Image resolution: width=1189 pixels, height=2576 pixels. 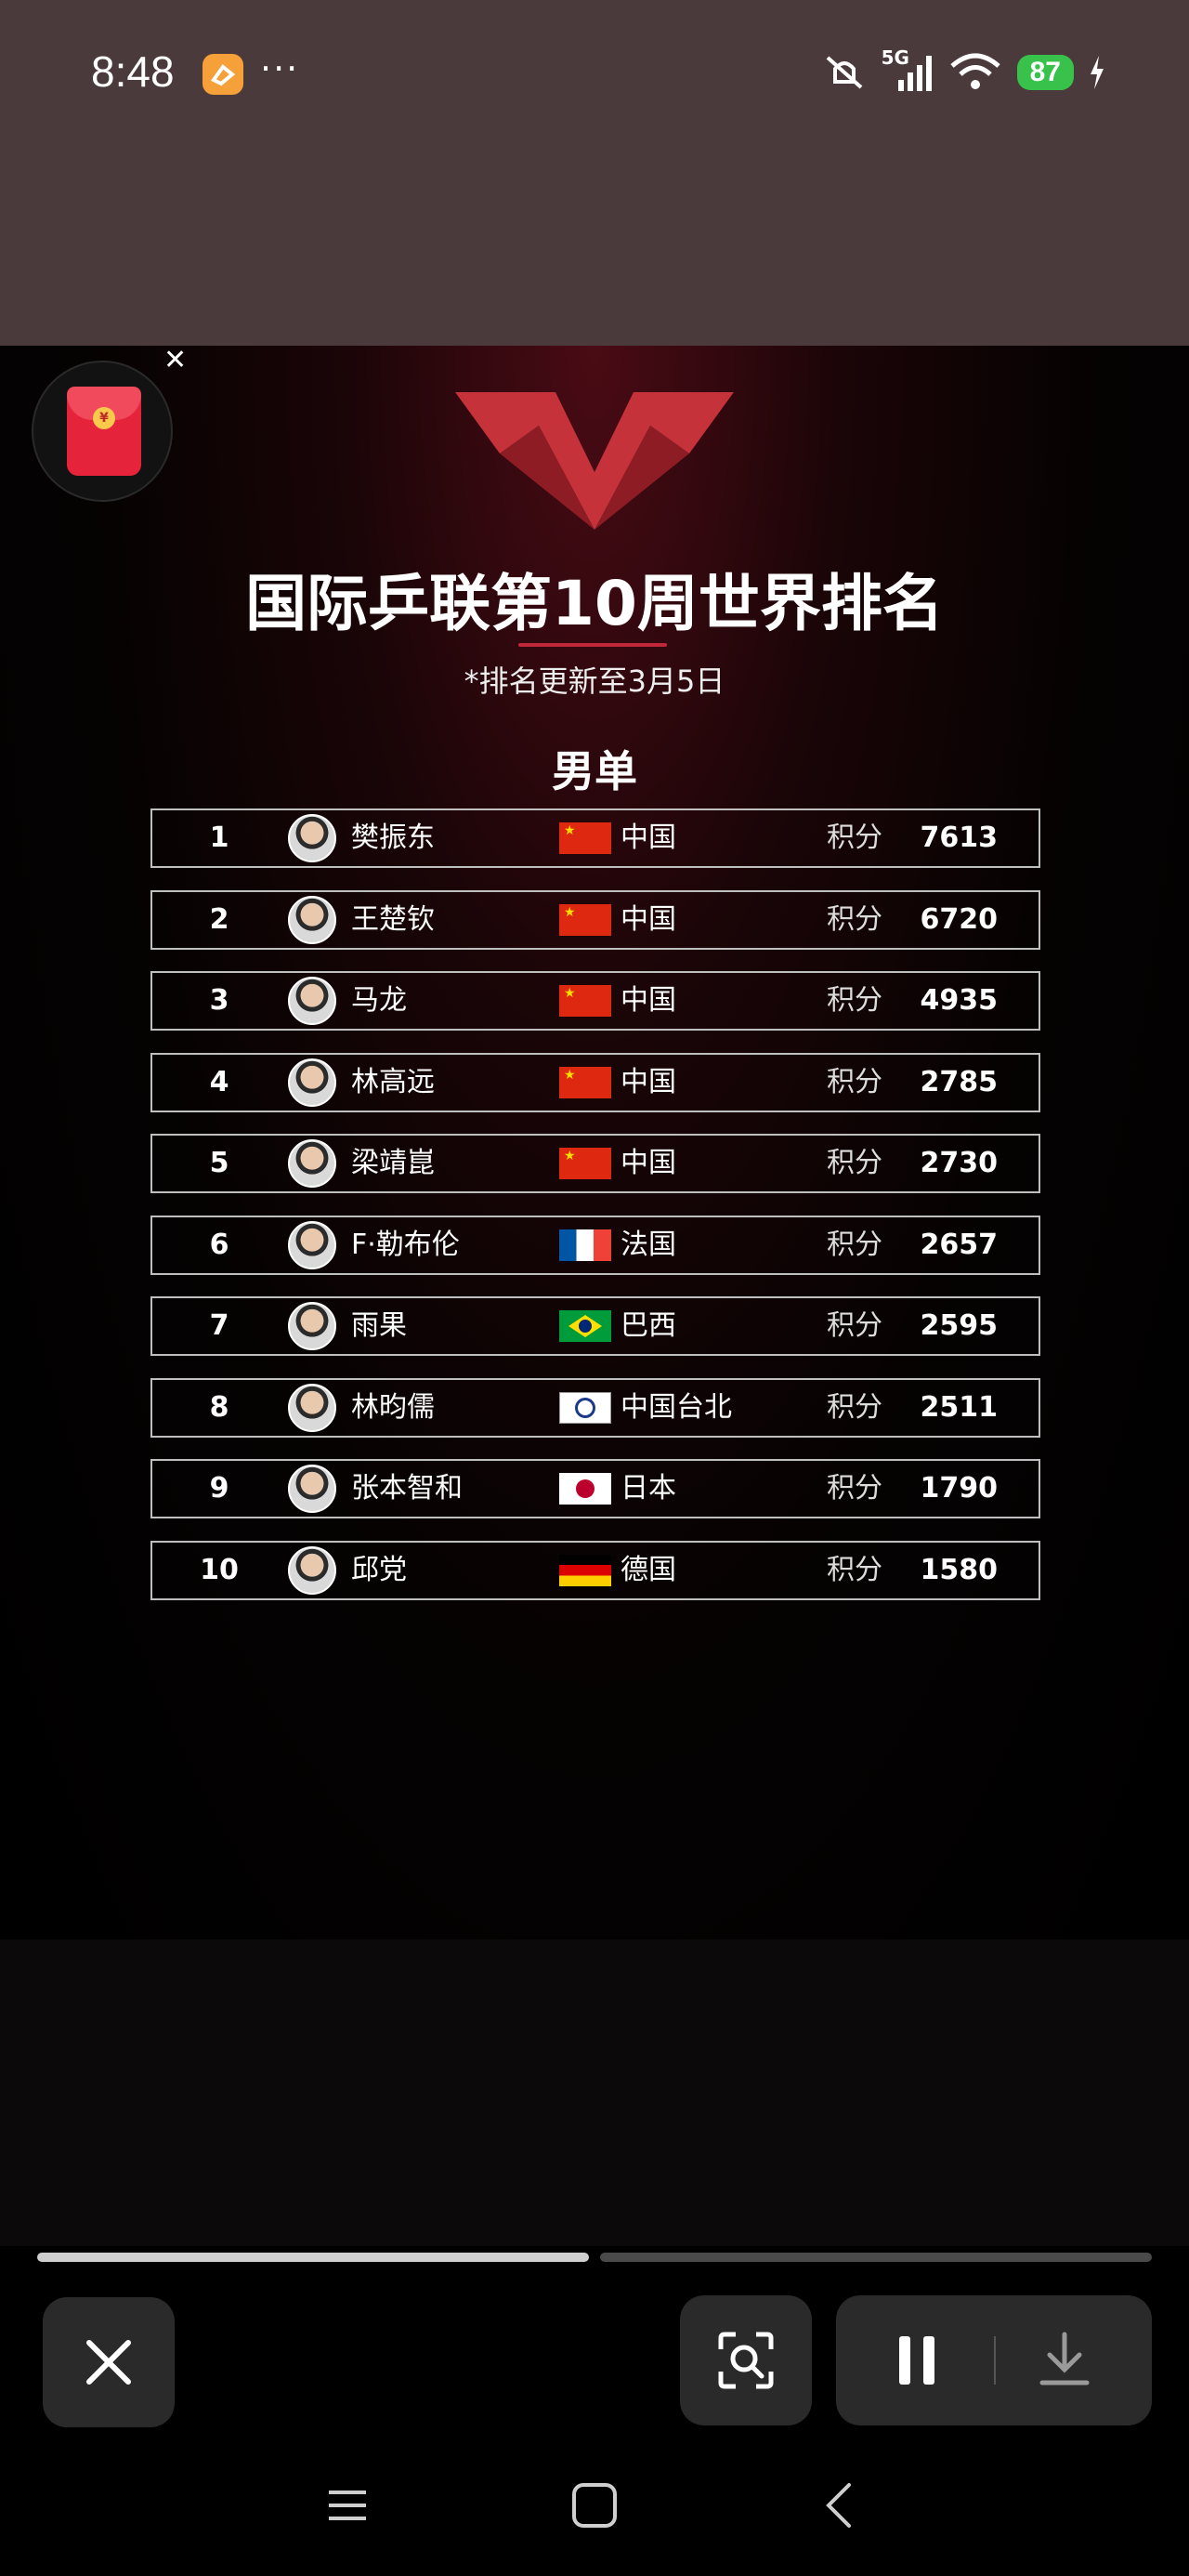 I want to click on rank-number: 2, so click(x=219, y=919).